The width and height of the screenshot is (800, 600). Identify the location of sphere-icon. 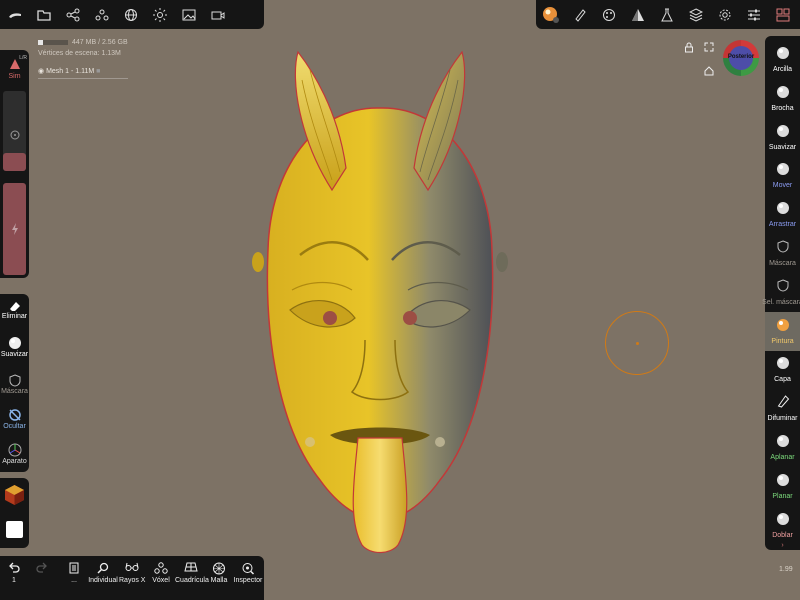
(130, 14).